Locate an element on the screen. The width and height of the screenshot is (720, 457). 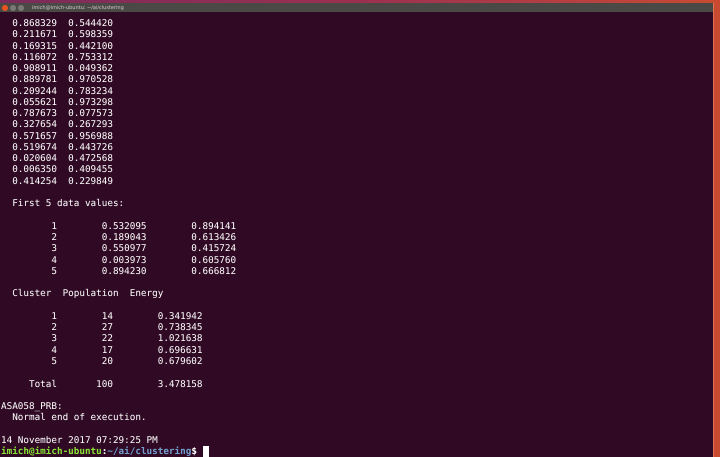
terminal-line: Total 100 3.478158 is located at coordinates (115, 384).